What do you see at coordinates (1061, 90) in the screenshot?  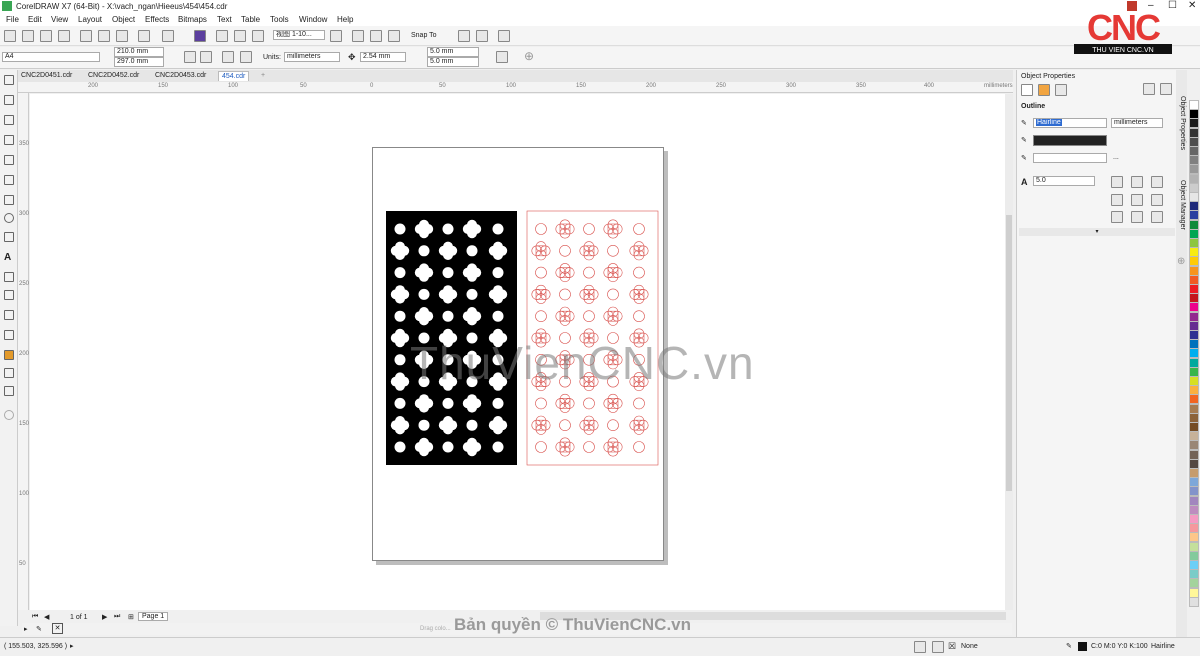 I see `transparency-tab-icon` at bounding box center [1061, 90].